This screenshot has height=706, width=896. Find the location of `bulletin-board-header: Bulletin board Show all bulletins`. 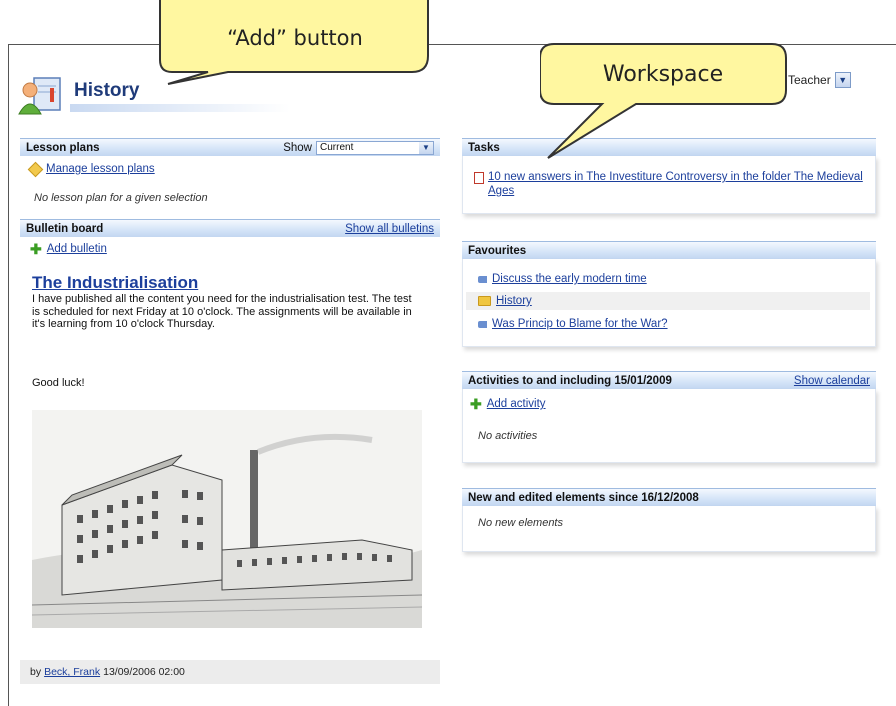

bulletin-board-header: Bulletin board Show all bulletins is located at coordinates (230, 228).